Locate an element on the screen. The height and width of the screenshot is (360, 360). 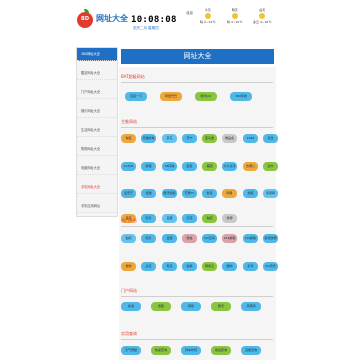
site-link-button: 酷狗 is located at coordinates (229, 266).